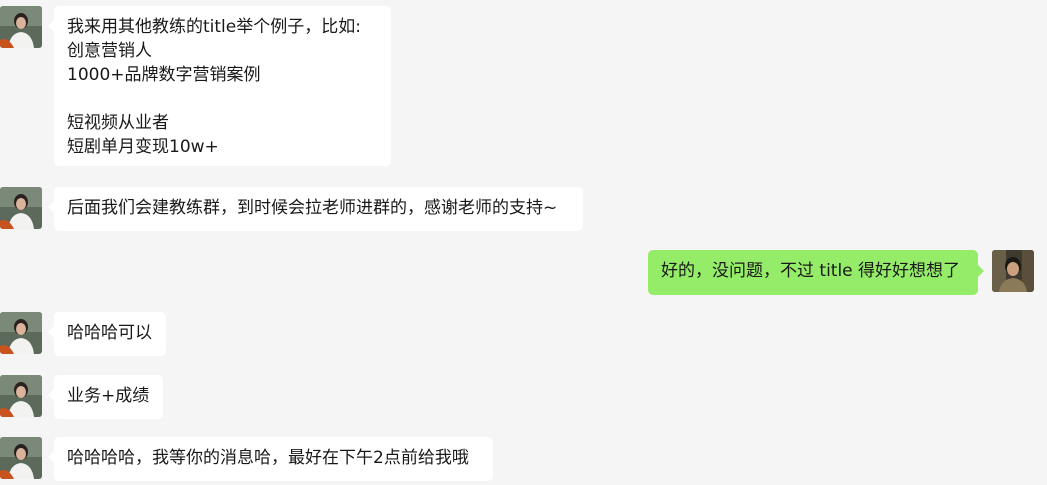 This screenshot has height=485, width=1047. What do you see at coordinates (1013, 271) in the screenshot?
I see `self-avatar` at bounding box center [1013, 271].